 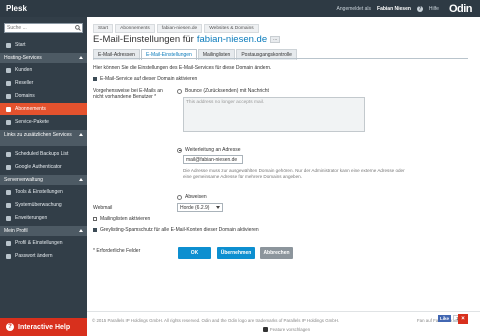 I want to click on extensions-icon, so click(x=8, y=218).